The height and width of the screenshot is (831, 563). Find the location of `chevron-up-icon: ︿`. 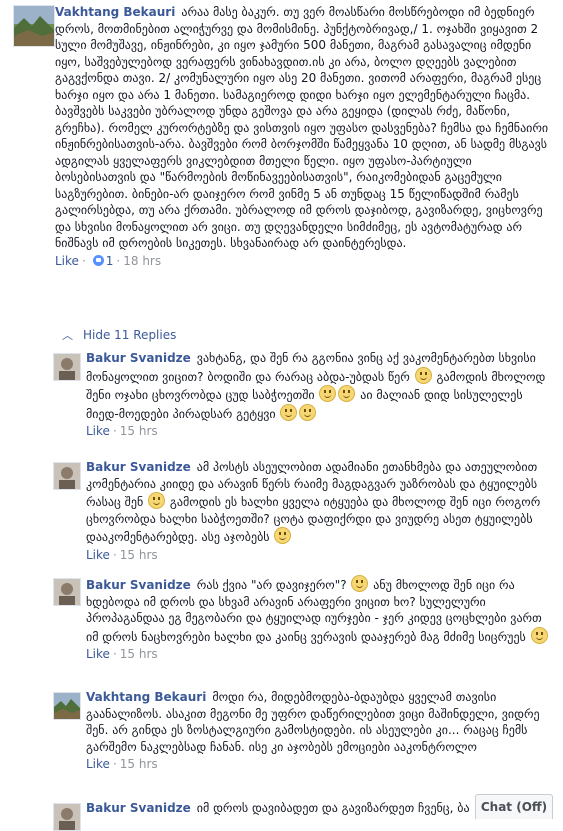

chevron-up-icon: ︿ is located at coordinates (67, 335).